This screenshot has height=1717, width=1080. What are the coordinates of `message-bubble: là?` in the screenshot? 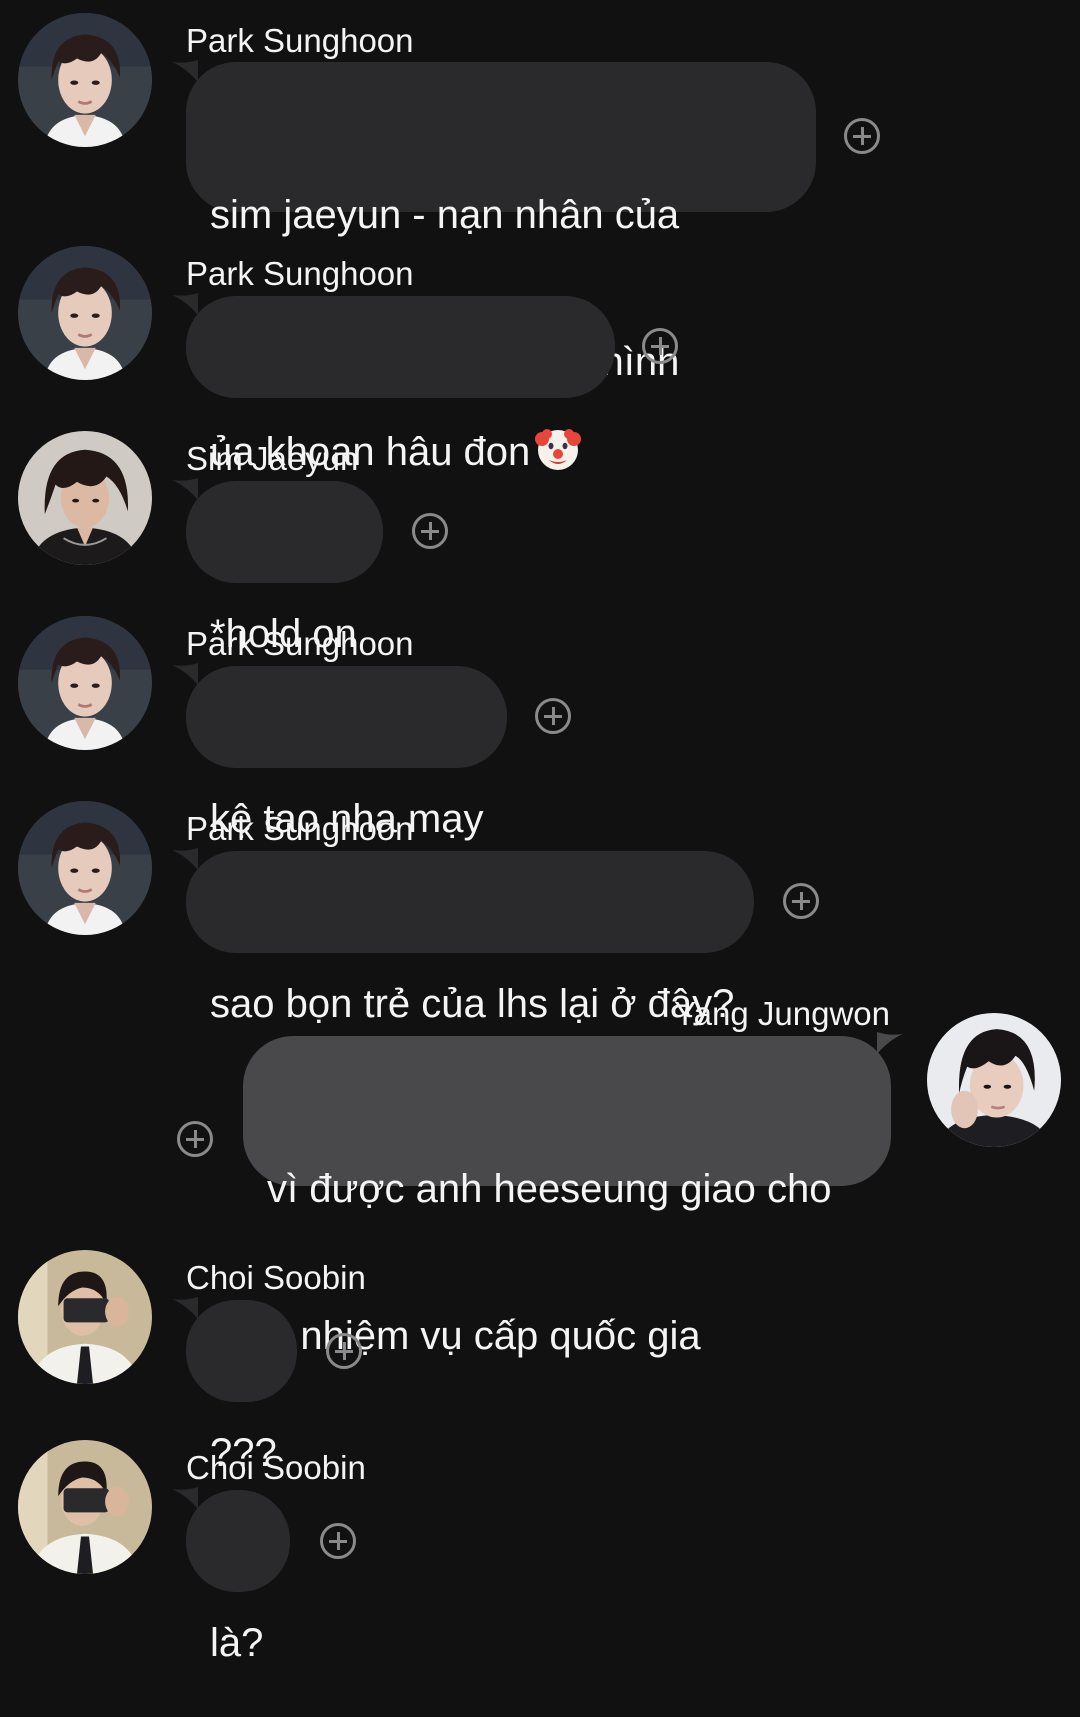 It's located at (238, 1577).